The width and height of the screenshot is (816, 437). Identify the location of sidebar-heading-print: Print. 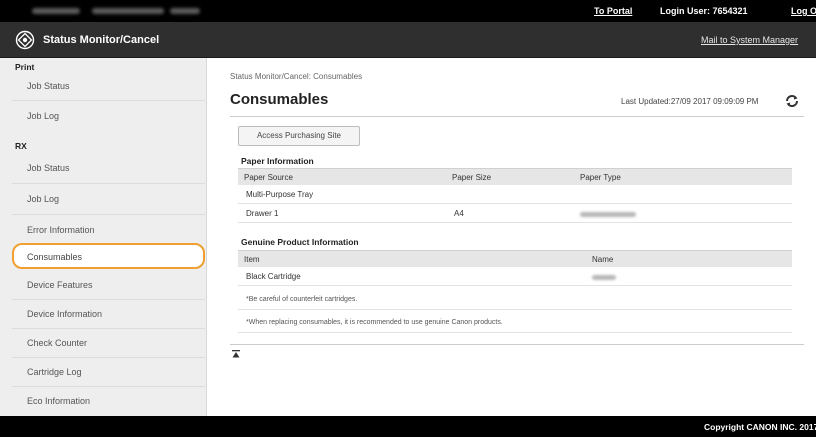
(25, 67).